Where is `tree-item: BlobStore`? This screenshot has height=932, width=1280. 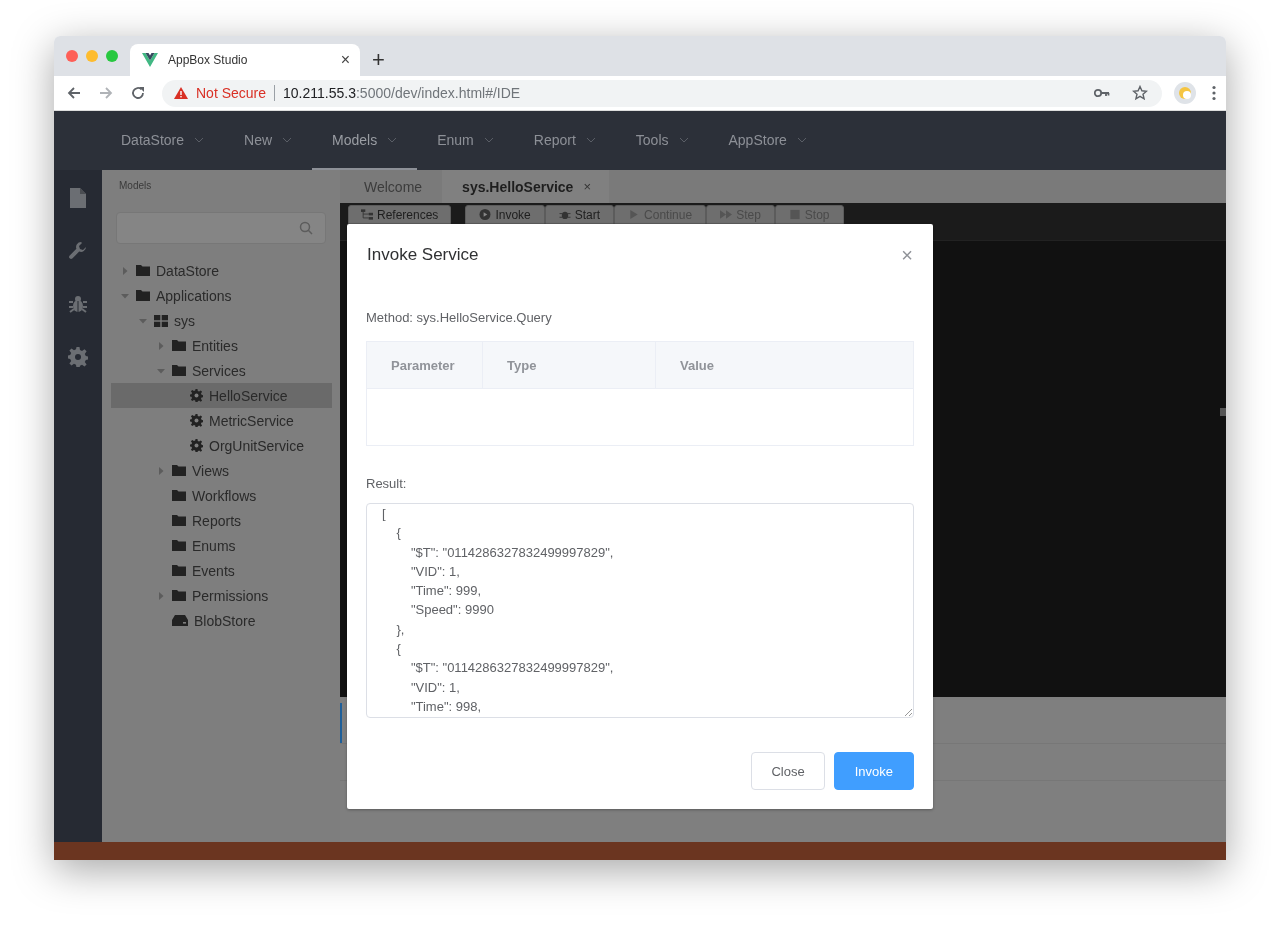
tree-item: BlobStore is located at coordinates (221, 620).